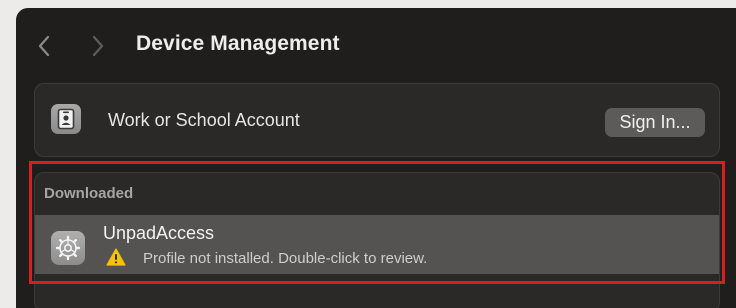  I want to click on warning-icon, so click(116, 257).